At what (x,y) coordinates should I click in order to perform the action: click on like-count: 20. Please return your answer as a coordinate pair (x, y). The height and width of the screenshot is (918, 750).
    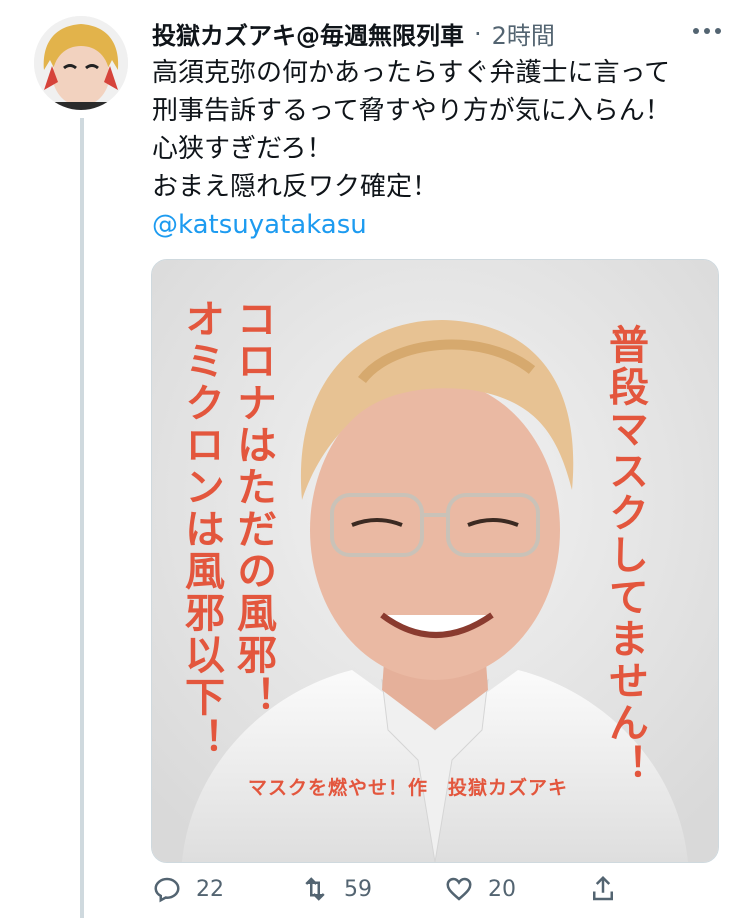
    Looking at the image, I should click on (502, 889).